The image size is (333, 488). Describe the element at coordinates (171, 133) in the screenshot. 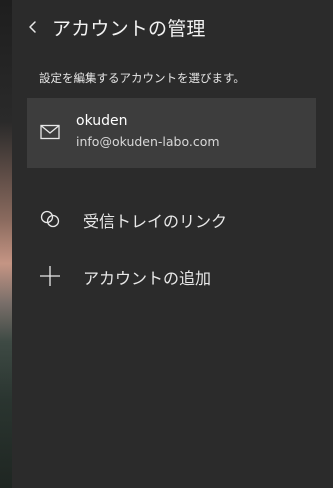

I see `account-item: okuden info@okuden-labo.com` at that location.